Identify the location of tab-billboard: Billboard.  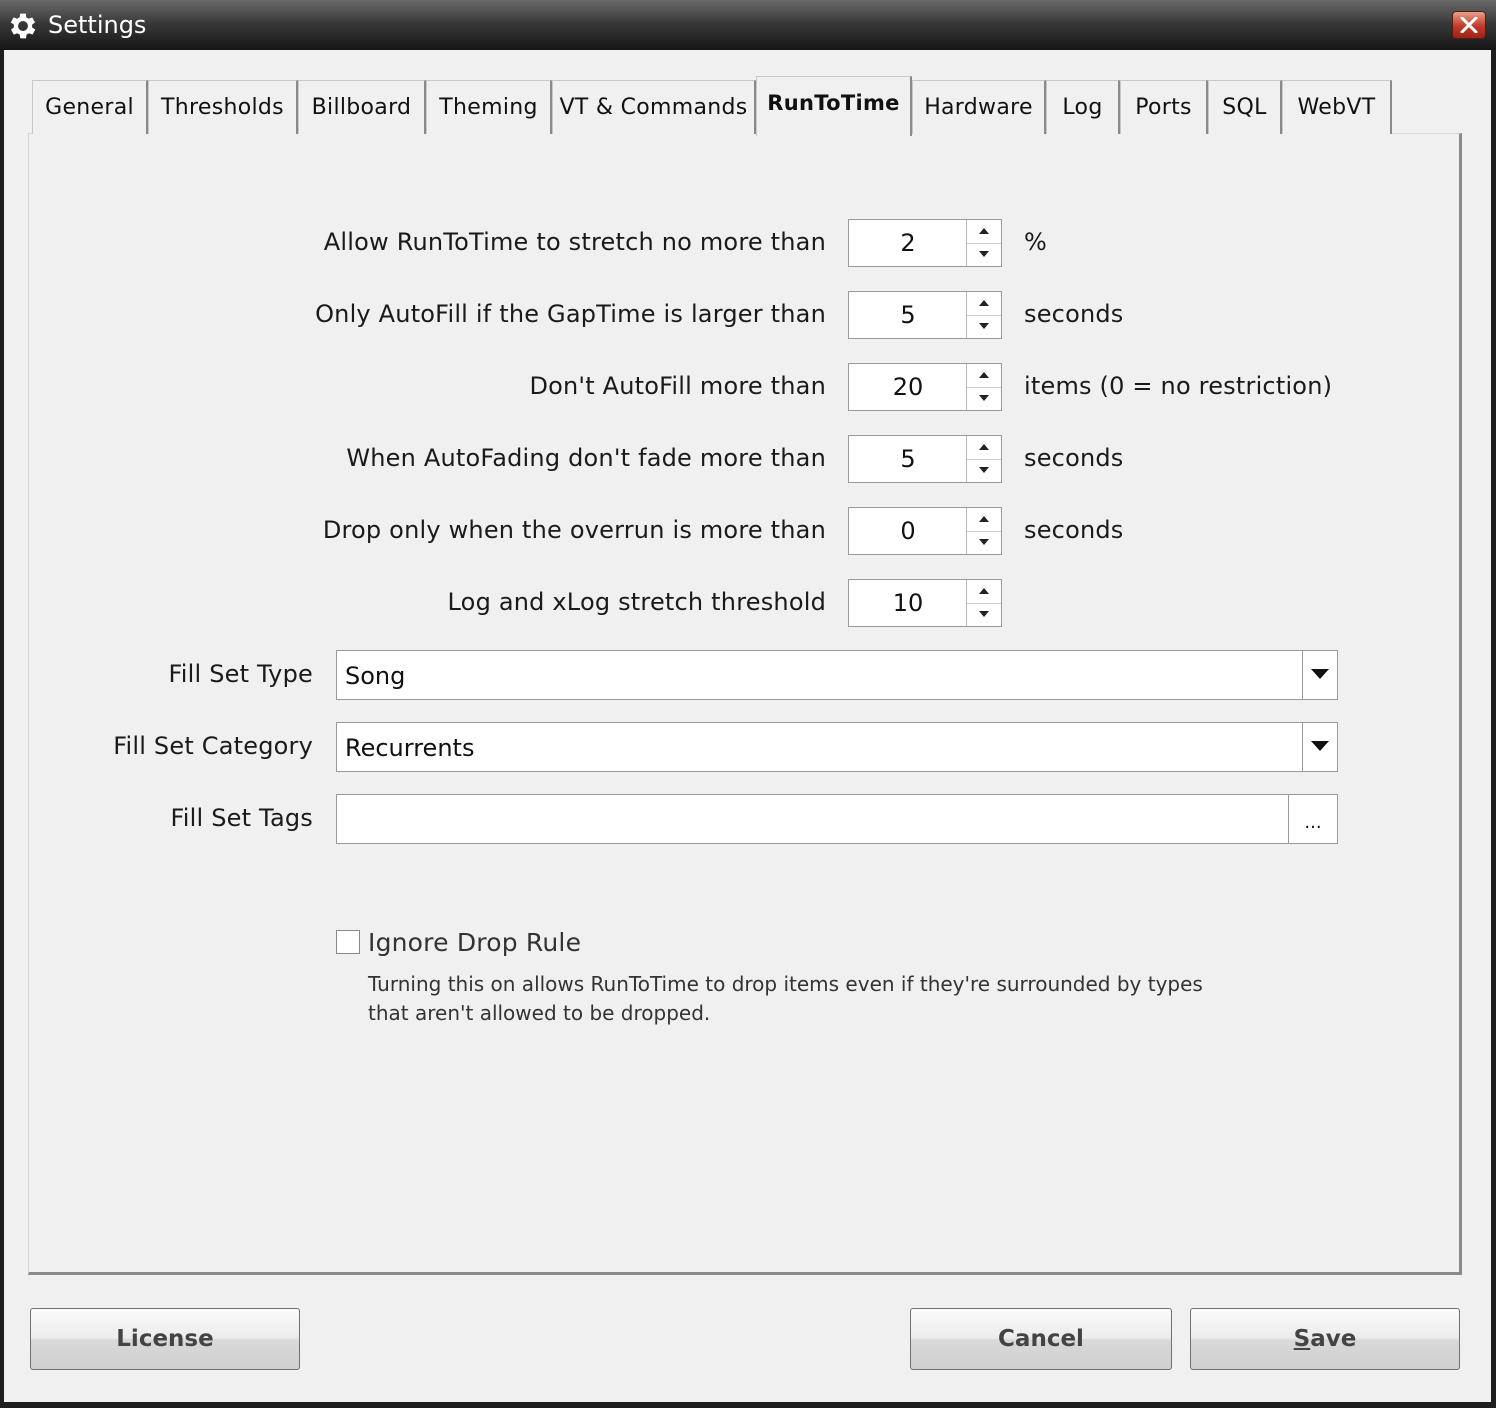
(362, 107).